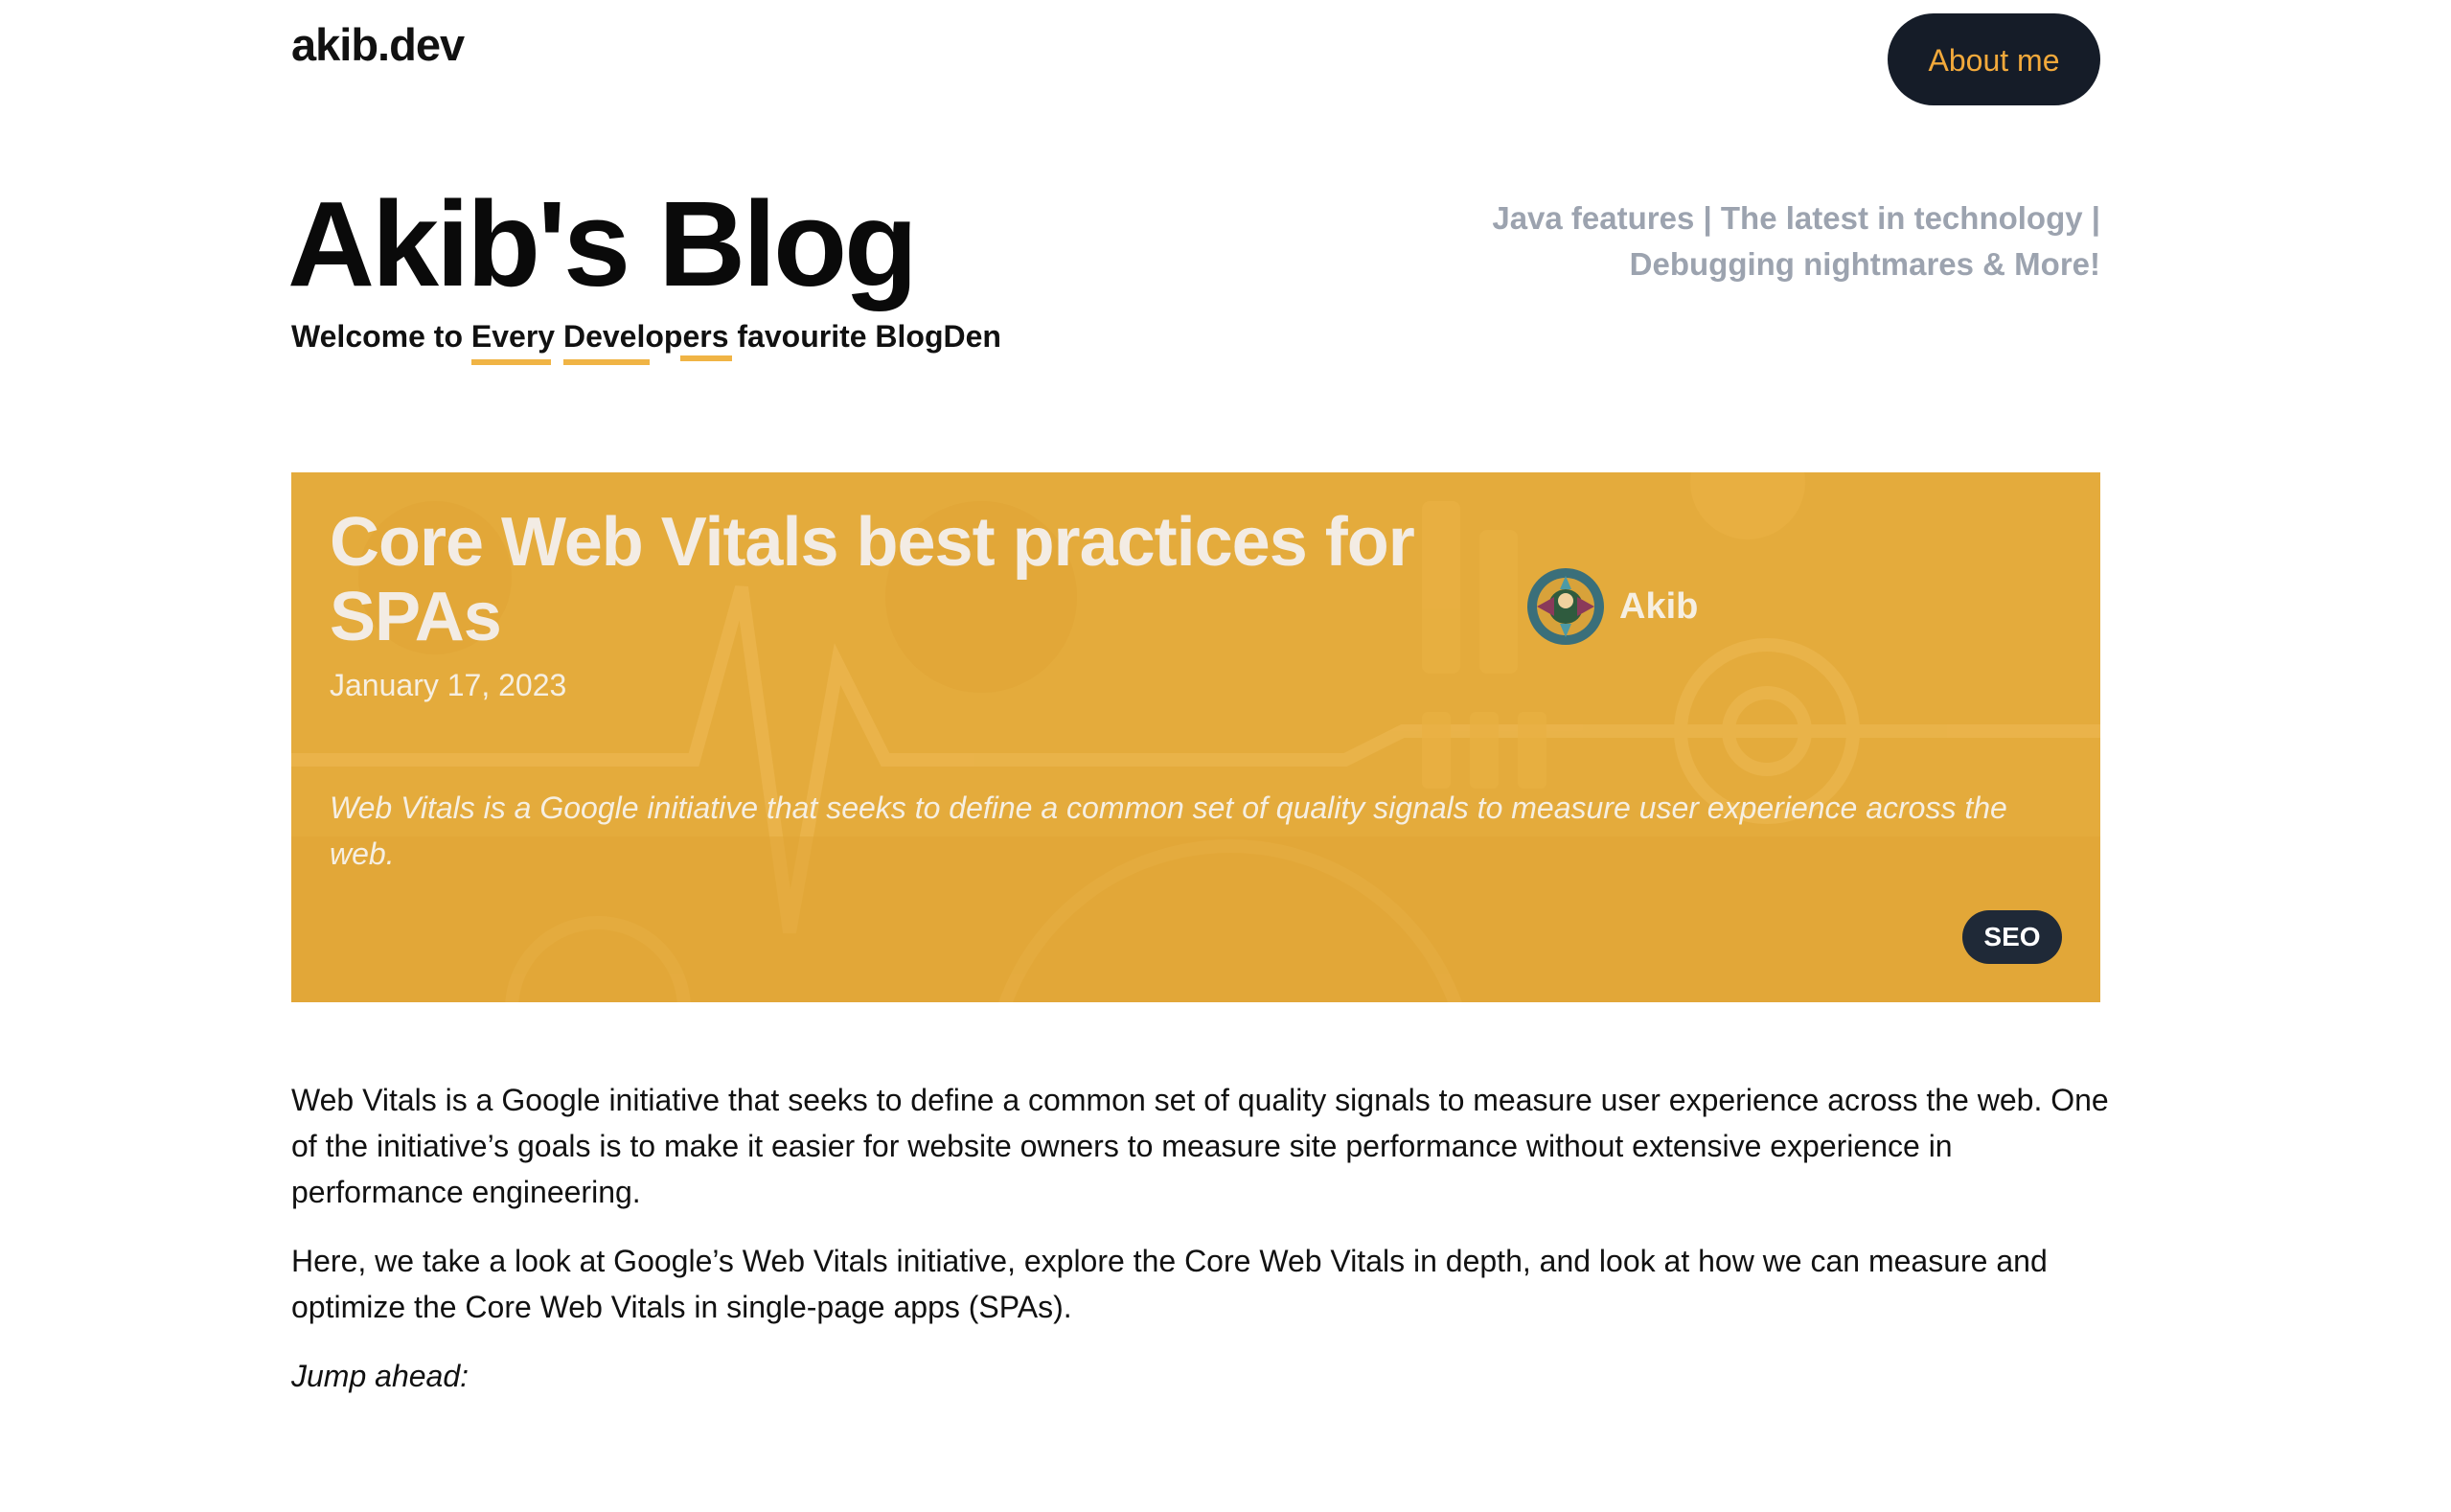  I want to click on author-name: Akib, so click(1659, 606).